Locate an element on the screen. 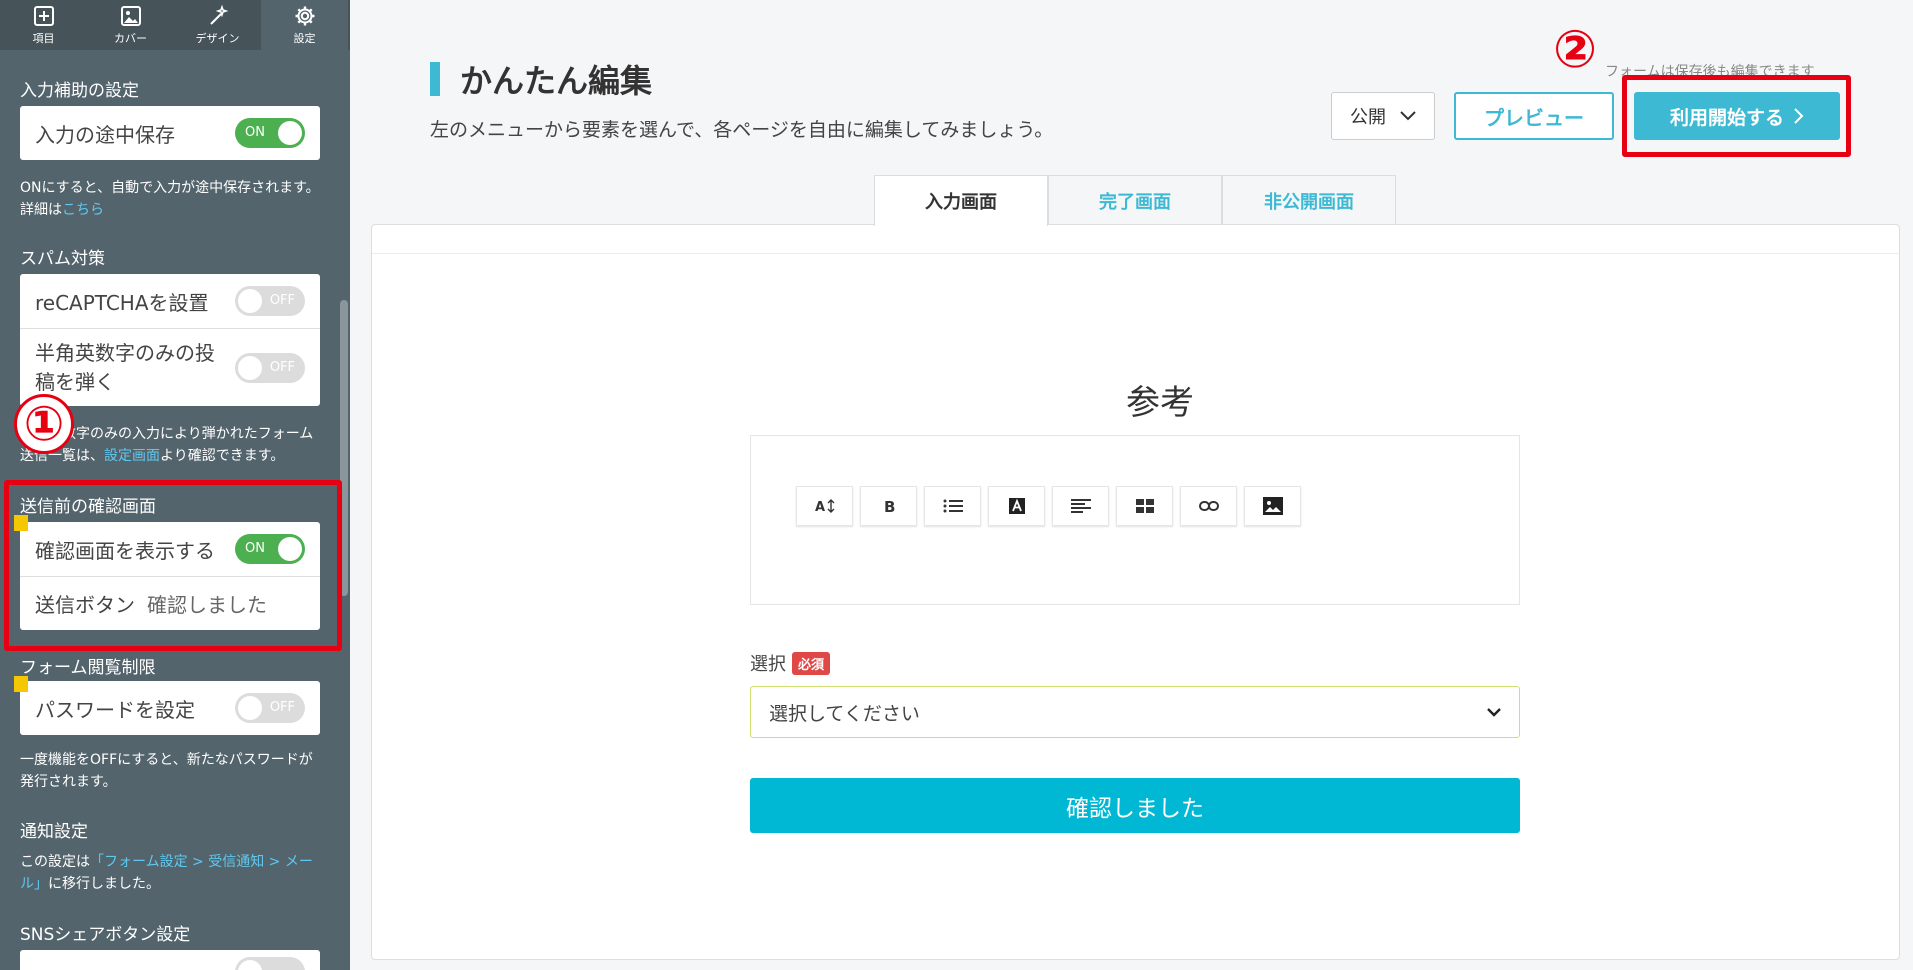  required-badge: 必須 is located at coordinates (811, 663).